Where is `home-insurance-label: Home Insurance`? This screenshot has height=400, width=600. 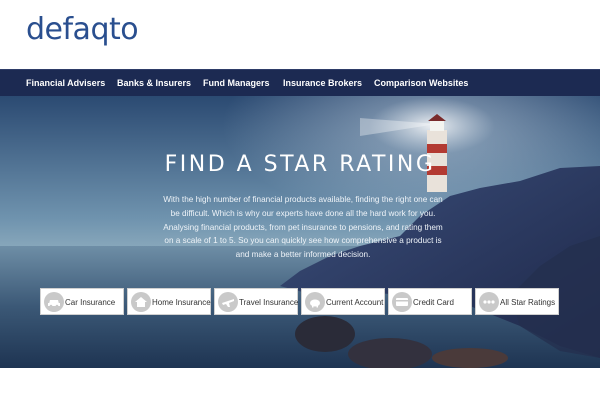 home-insurance-label: Home Insurance is located at coordinates (181, 302).